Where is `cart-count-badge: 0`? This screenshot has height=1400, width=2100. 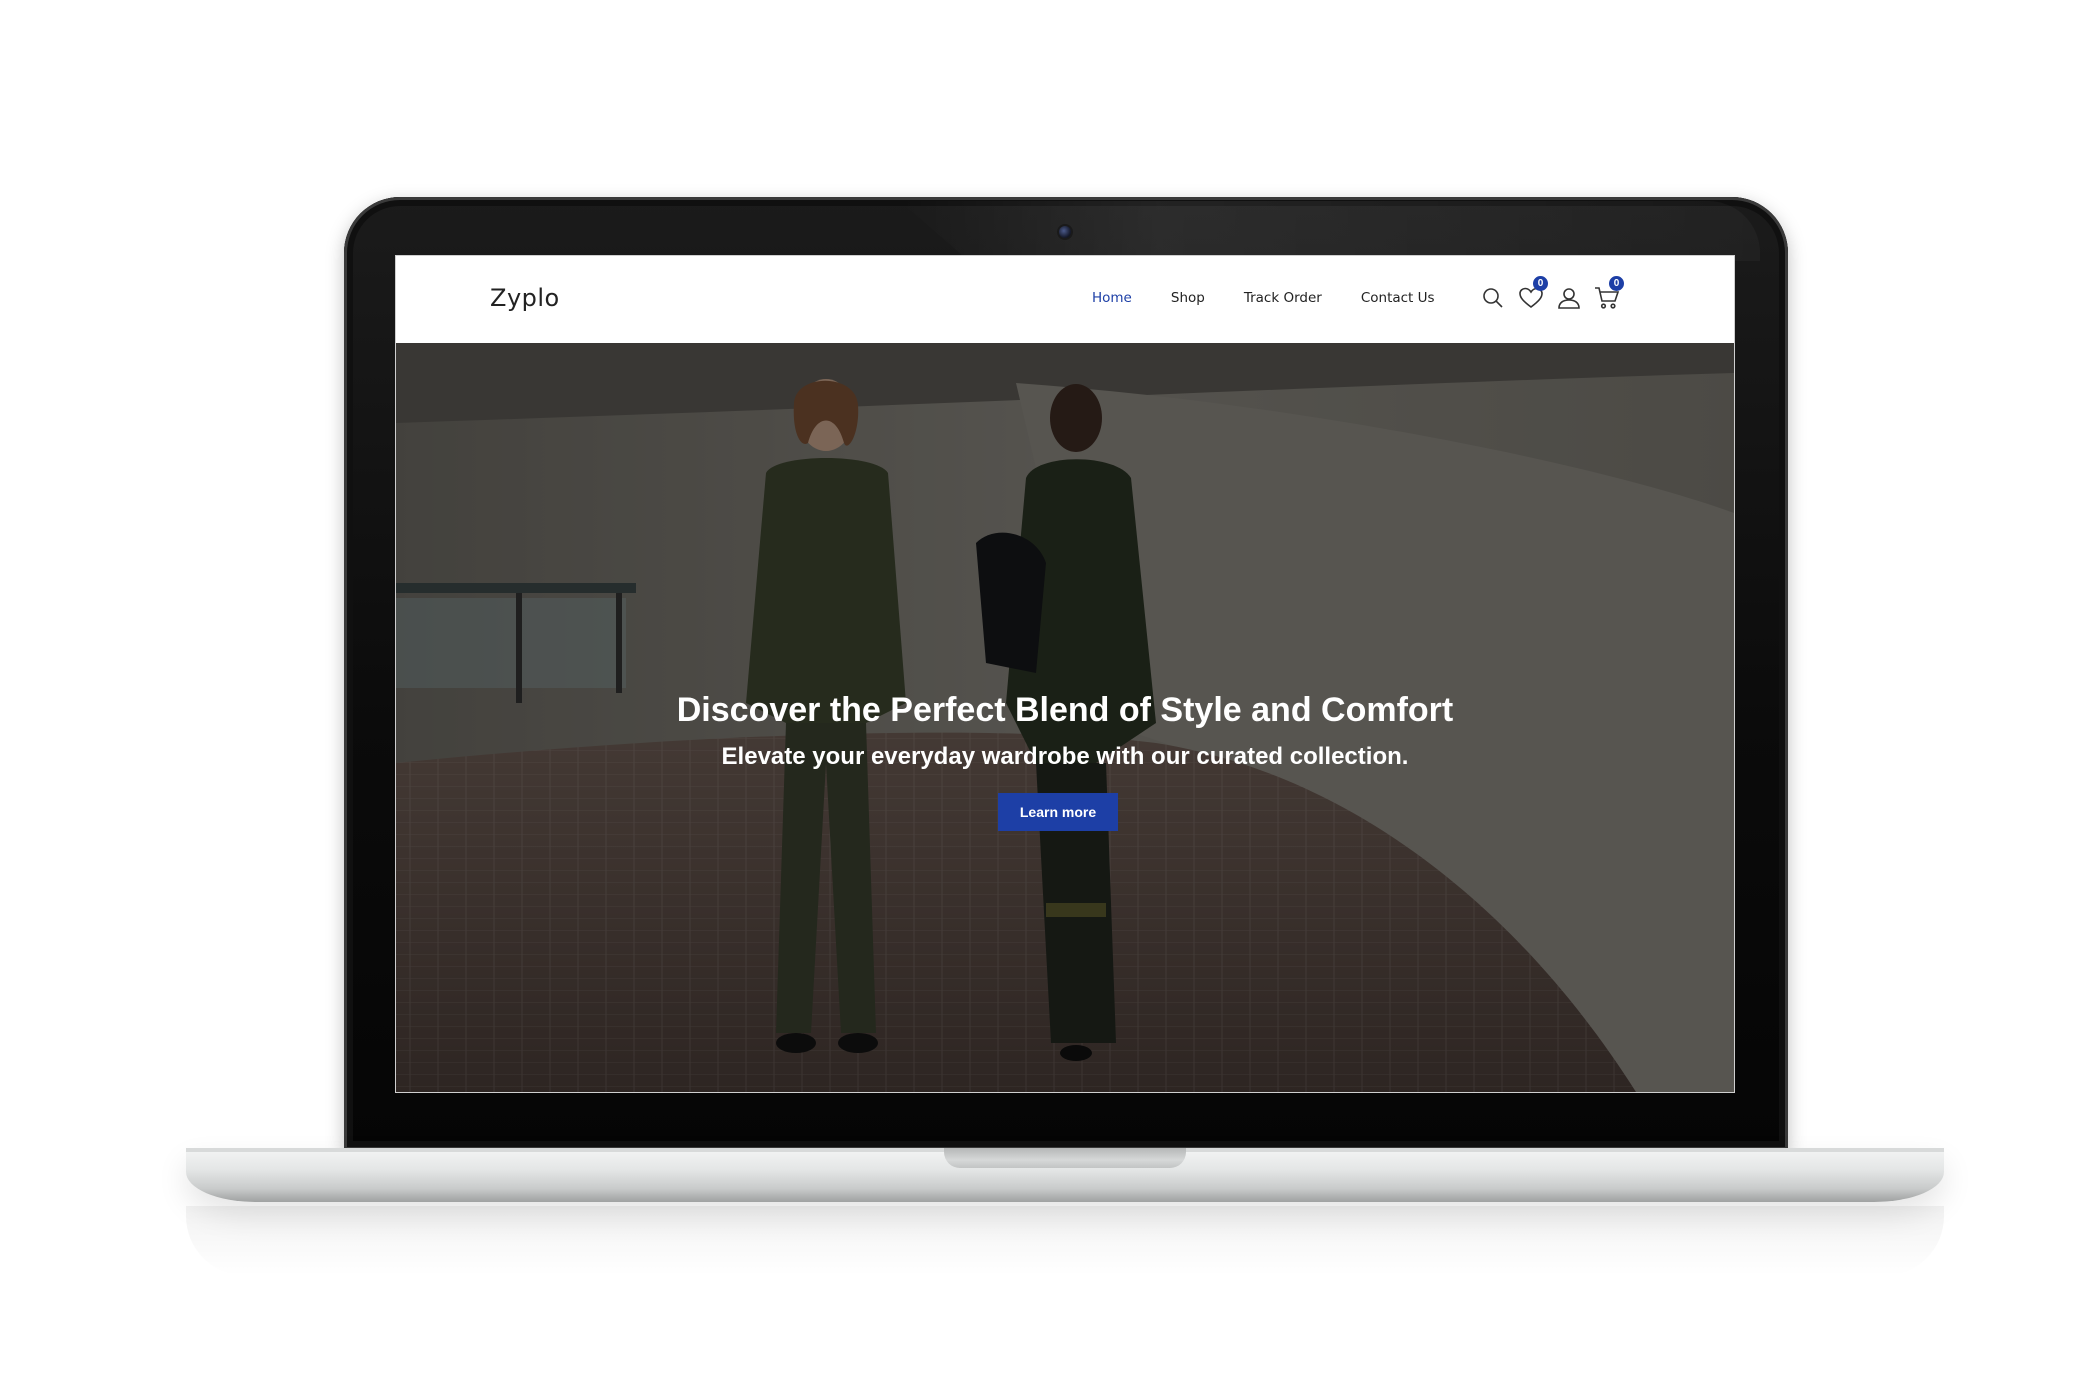 cart-count-badge: 0 is located at coordinates (1616, 283).